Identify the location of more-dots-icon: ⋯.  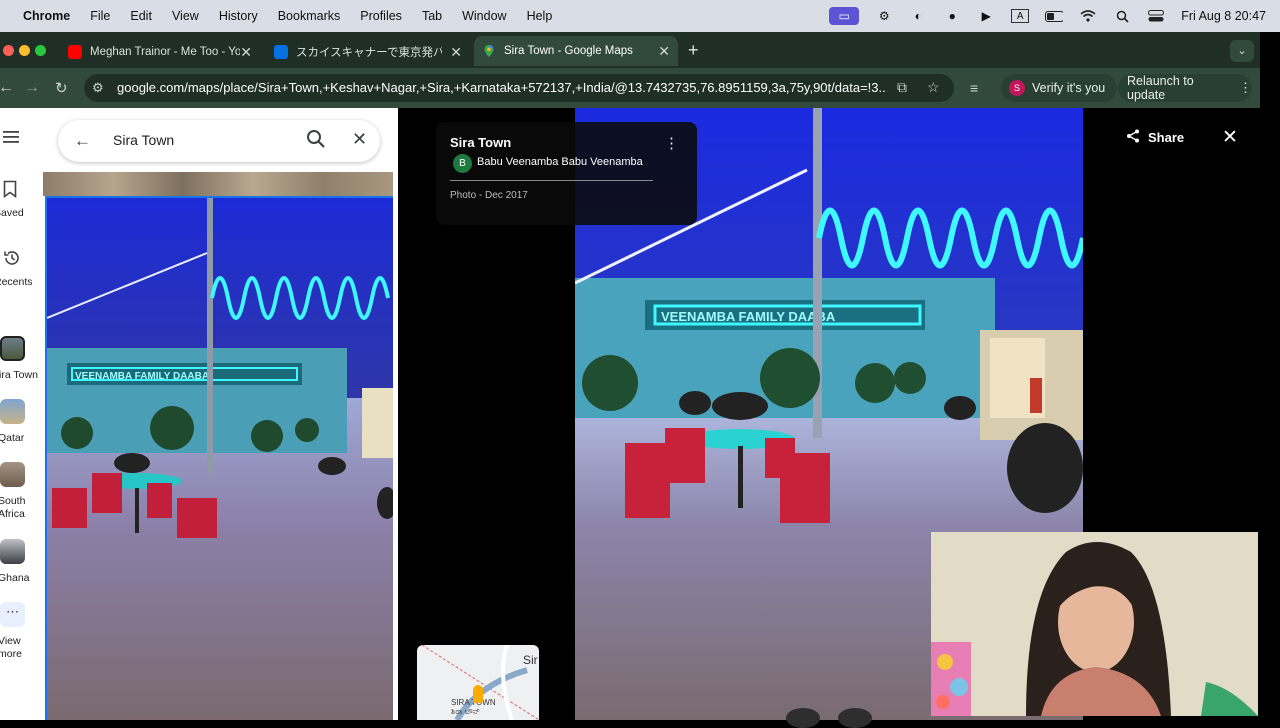
(12, 614).